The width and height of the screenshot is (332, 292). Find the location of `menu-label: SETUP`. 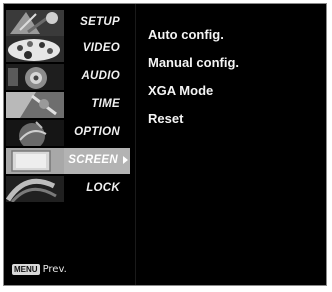

menu-label: SETUP is located at coordinates (100, 22).